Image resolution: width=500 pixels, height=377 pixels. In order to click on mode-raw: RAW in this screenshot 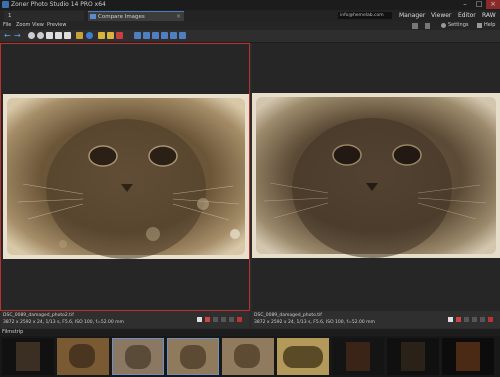, I will do `click(489, 16)`.